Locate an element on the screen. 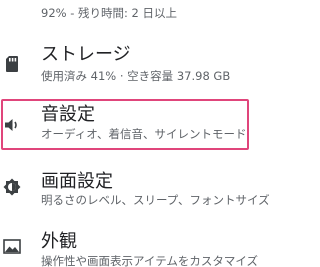 This screenshot has width=320, height=267. appearance-title: 外観 is located at coordinates (59, 241).